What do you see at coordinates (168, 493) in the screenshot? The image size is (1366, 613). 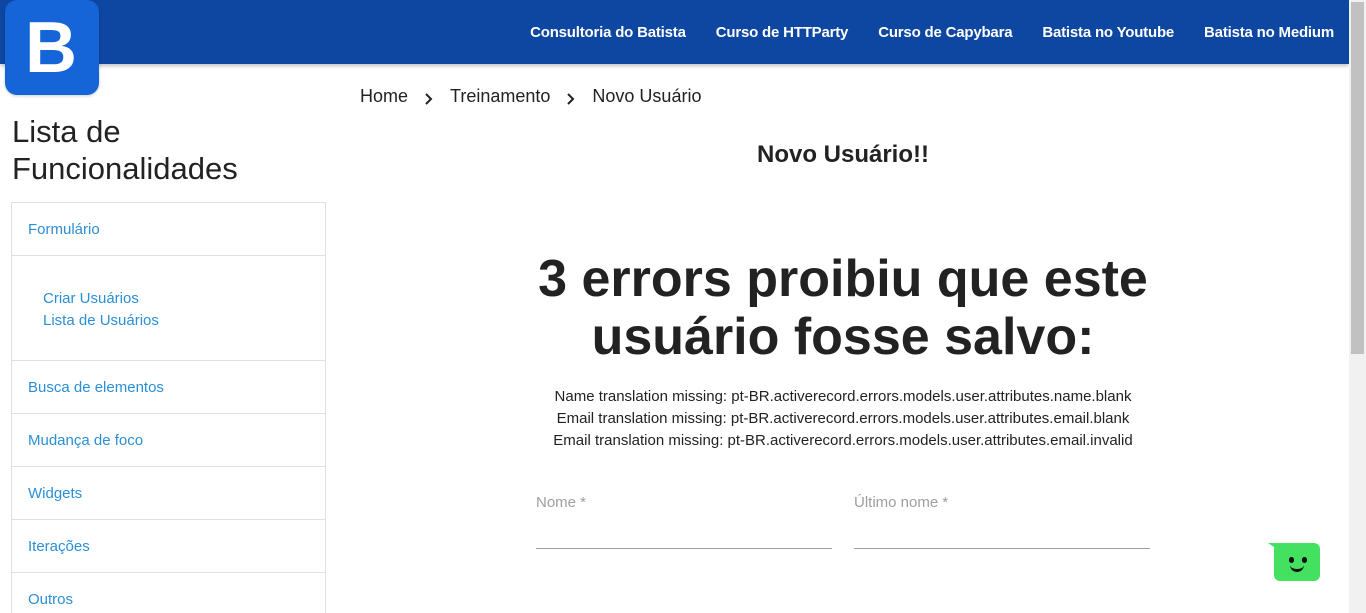 I see `sidebar-item-widgets: Widgets` at bounding box center [168, 493].